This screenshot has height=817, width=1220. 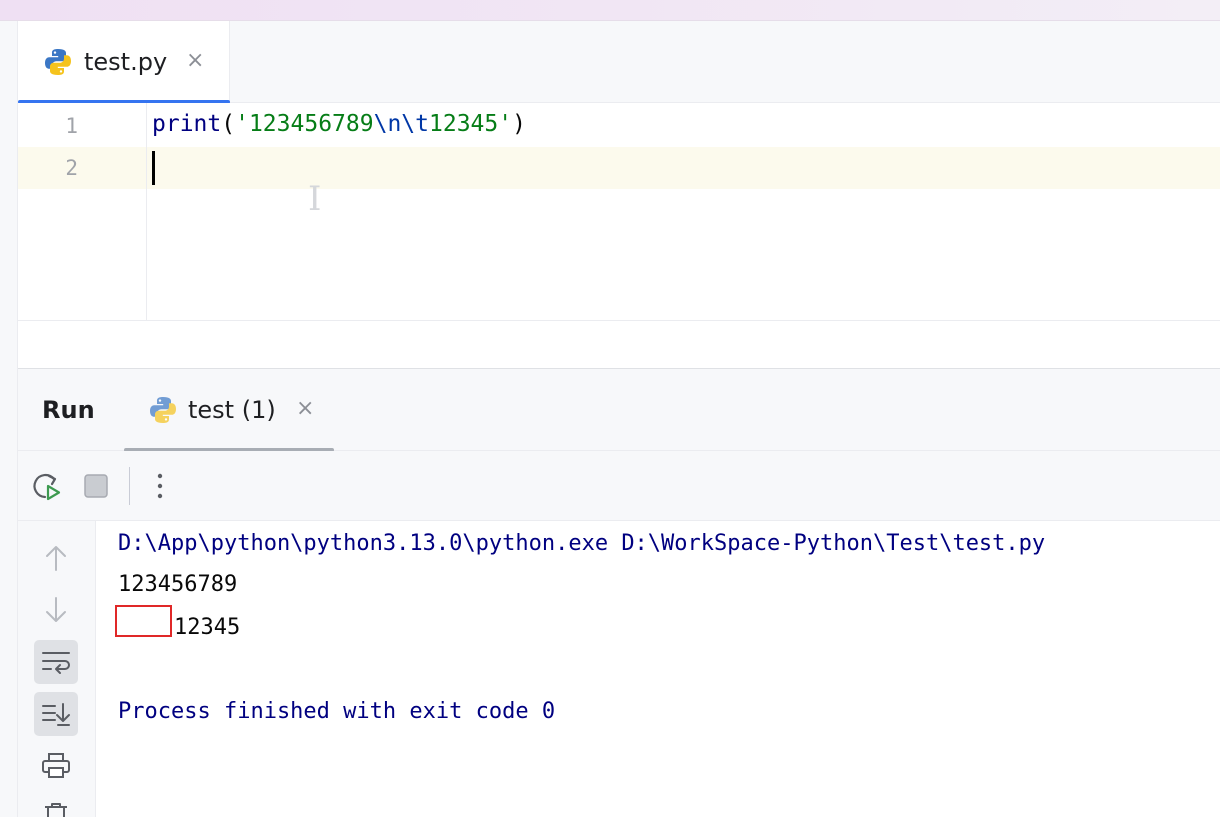 What do you see at coordinates (9, 419) in the screenshot?
I see `left-edge-strip` at bounding box center [9, 419].